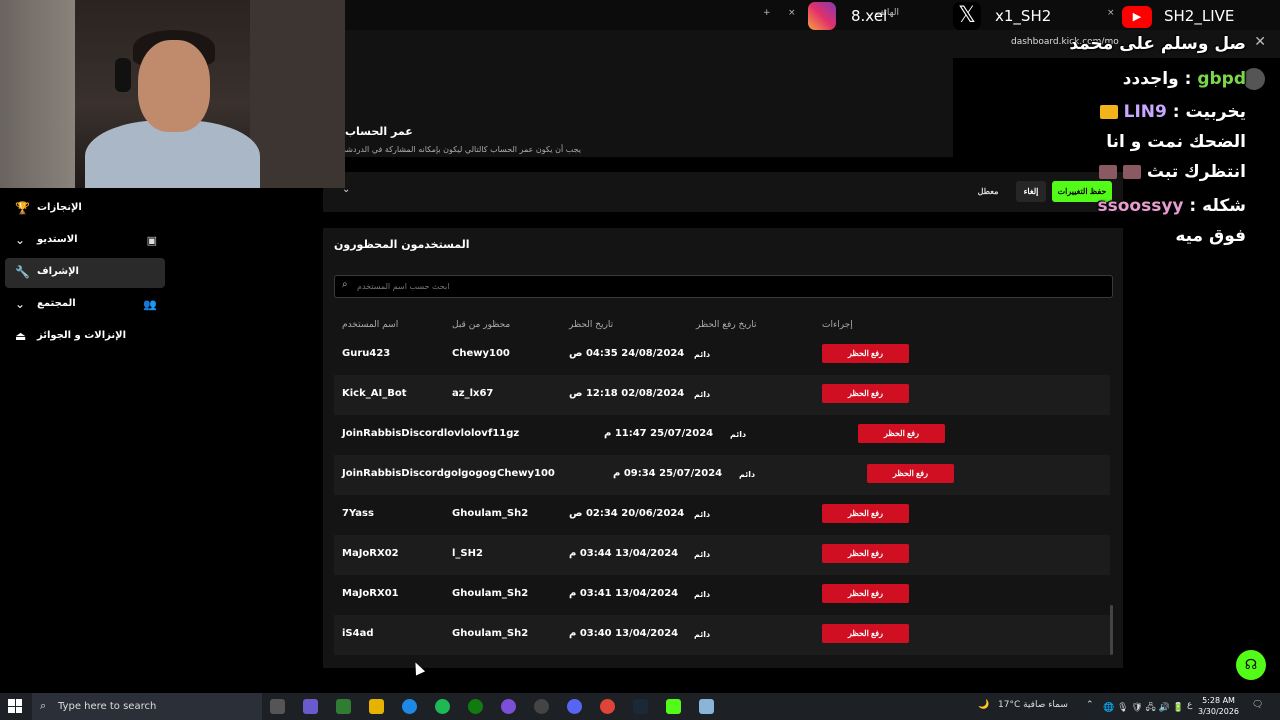 The height and width of the screenshot is (720, 1280). What do you see at coordinates (370, 325) in the screenshot?
I see `column-header-username: اسم المستخدم` at bounding box center [370, 325].